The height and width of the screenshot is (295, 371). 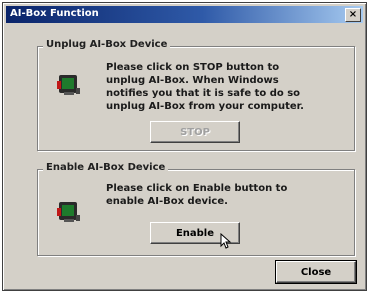 What do you see at coordinates (316, 272) in the screenshot?
I see `close-button: Close` at bounding box center [316, 272].